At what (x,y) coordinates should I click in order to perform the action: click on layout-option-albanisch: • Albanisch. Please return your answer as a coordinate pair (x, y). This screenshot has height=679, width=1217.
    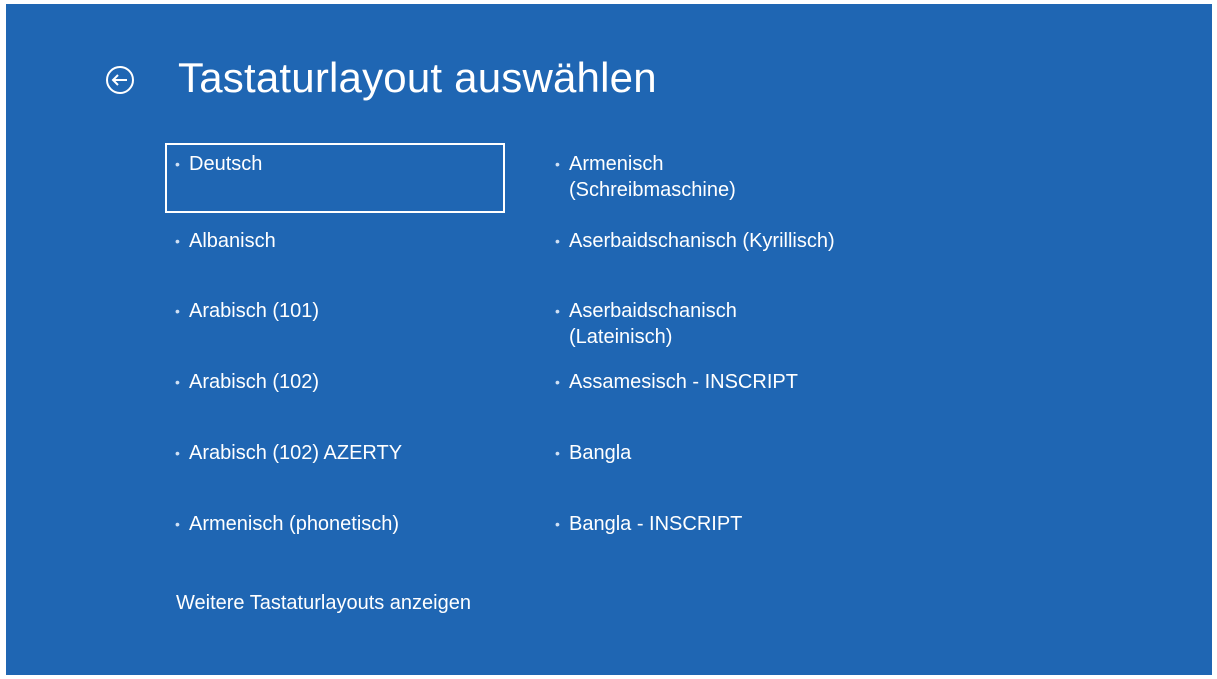
    Looking at the image, I should click on (335, 241).